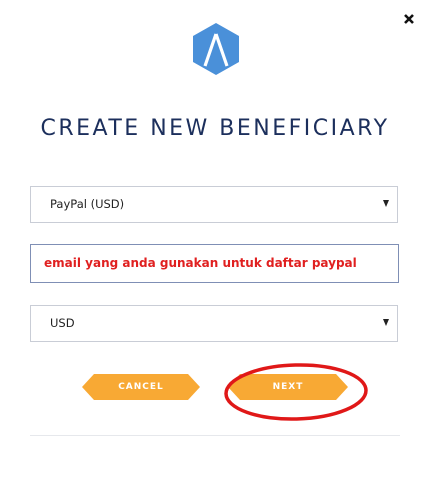  What do you see at coordinates (214, 323) in the screenshot?
I see `currency-select: USD` at bounding box center [214, 323].